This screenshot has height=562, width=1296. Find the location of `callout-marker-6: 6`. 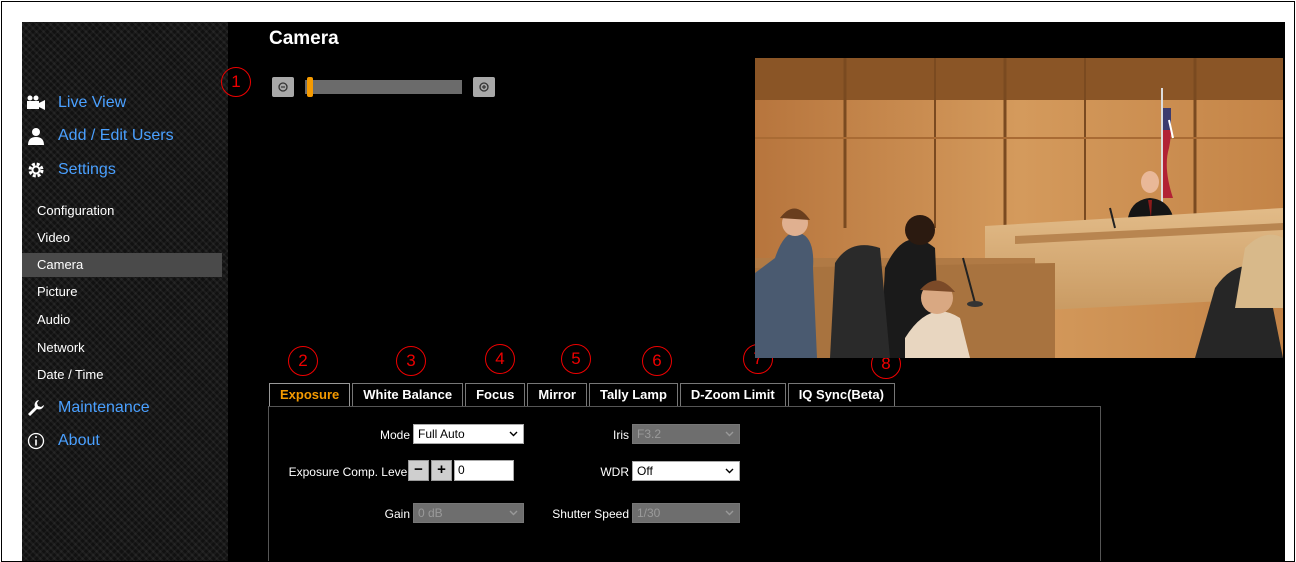

callout-marker-6: 6 is located at coordinates (657, 361).